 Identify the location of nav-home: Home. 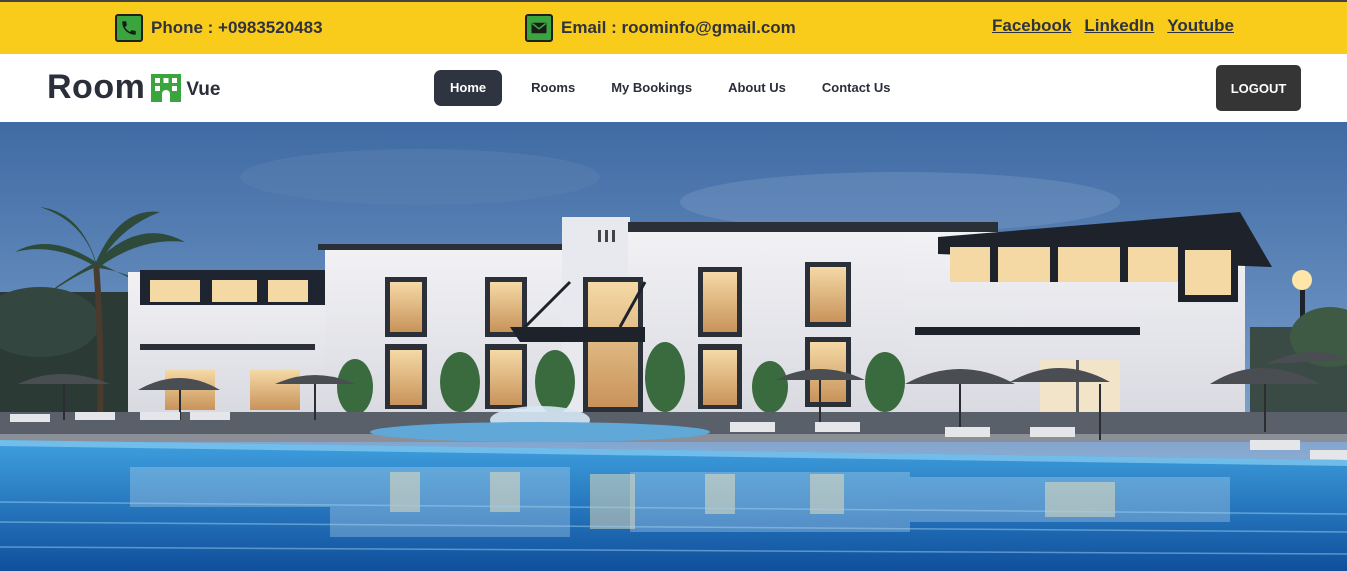
(468, 88).